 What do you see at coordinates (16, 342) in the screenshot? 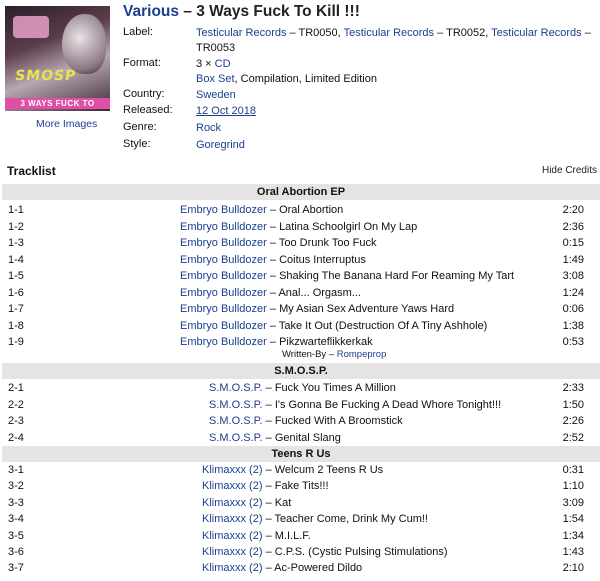
I see `track-position: 1-9` at bounding box center [16, 342].